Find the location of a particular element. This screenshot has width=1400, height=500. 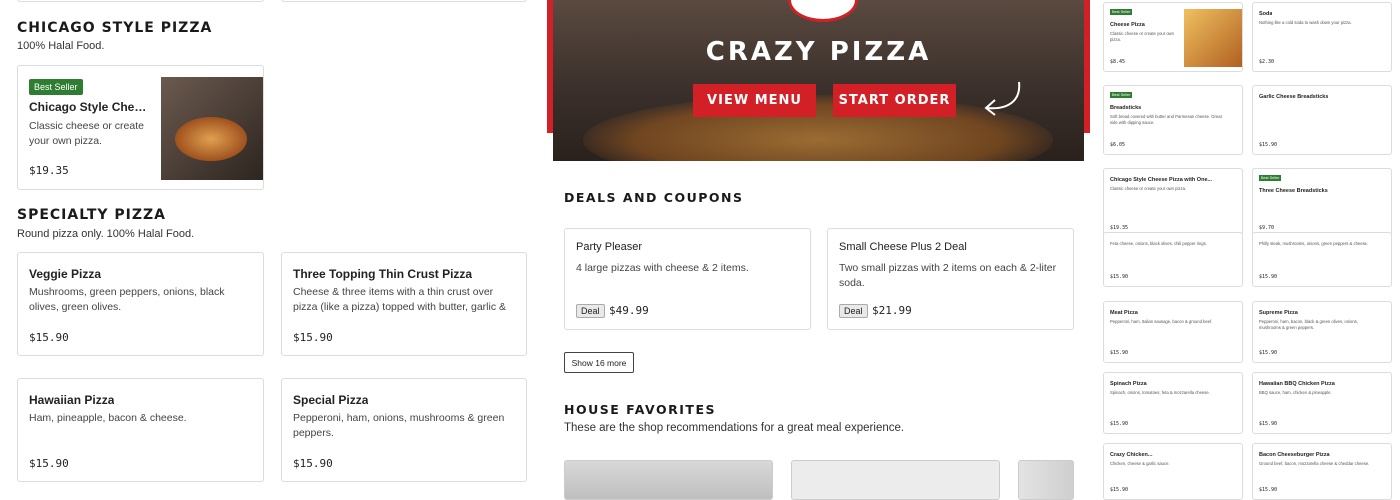

menu-card-title: Hawaiian Pizza is located at coordinates (72, 400).